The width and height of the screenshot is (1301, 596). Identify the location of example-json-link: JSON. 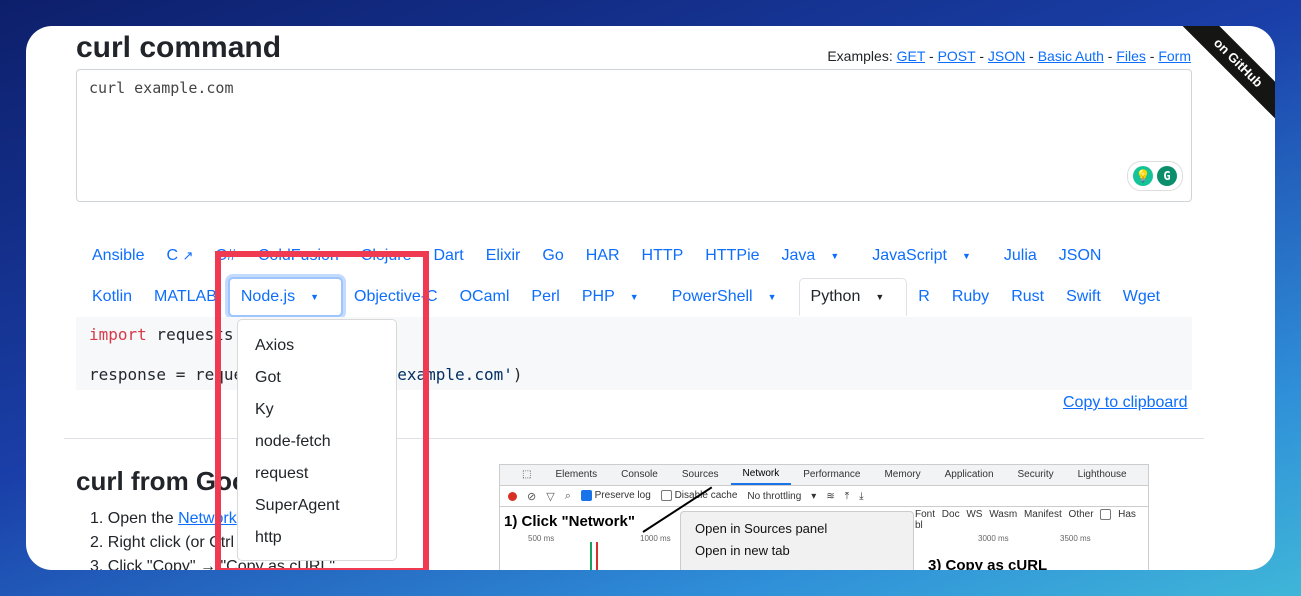
(1006, 56).